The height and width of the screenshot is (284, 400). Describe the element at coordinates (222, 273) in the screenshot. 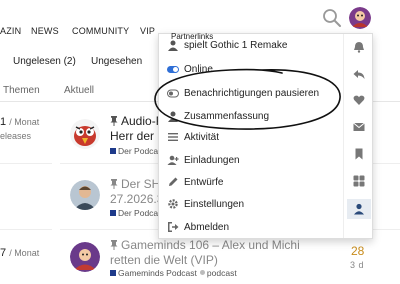

I see `topic-tag: podcast` at that location.